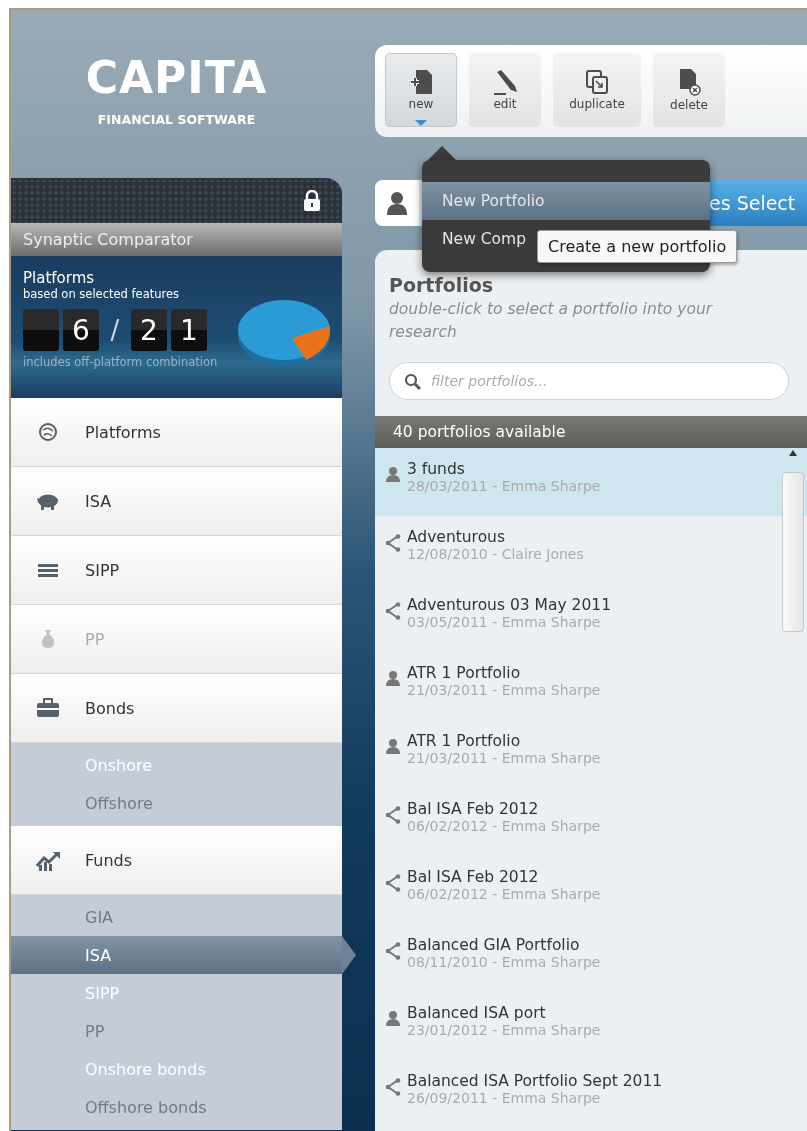 The width and height of the screenshot is (807, 1131). What do you see at coordinates (421, 82) in the screenshot?
I see `add-document-icon` at bounding box center [421, 82].